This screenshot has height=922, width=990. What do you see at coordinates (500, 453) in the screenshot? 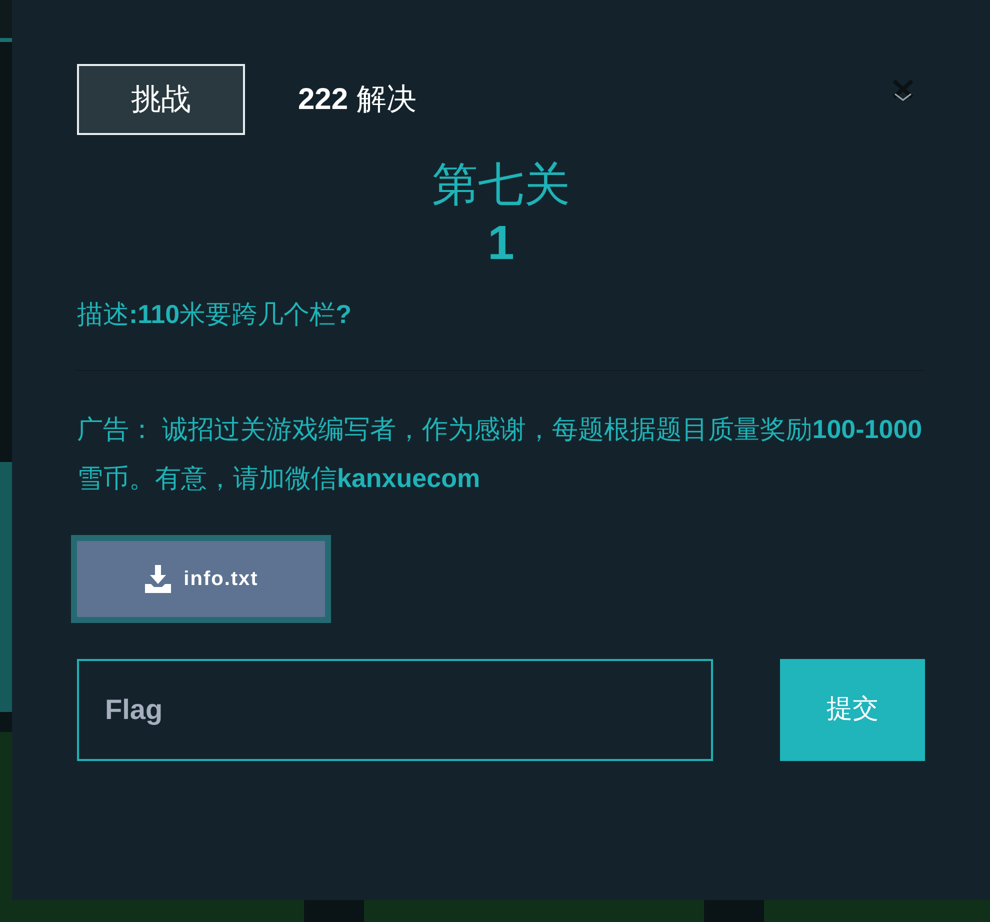
I see `announcement-text: 广告： 诚招过关游戏编写者，作为感谢，每题根据题目质量奖励100-1000雪币。有意，请加微信kanxuecom` at bounding box center [500, 453].